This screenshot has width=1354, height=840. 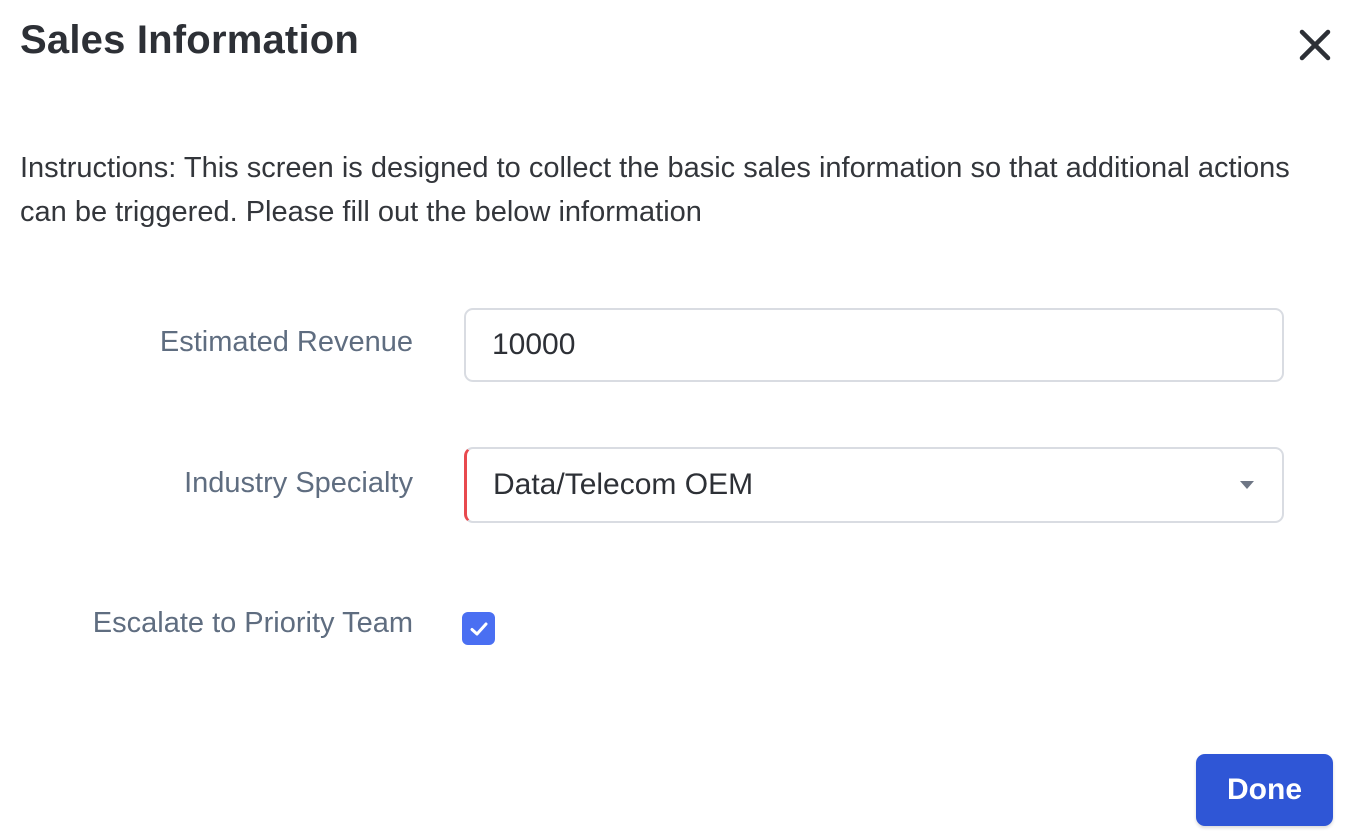 I want to click on chevron-down-icon, so click(x=1247, y=485).